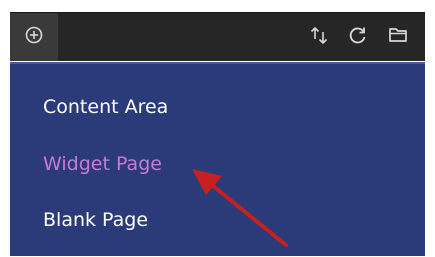 The height and width of the screenshot is (257, 435). I want to click on refresh-icon, so click(358, 37).